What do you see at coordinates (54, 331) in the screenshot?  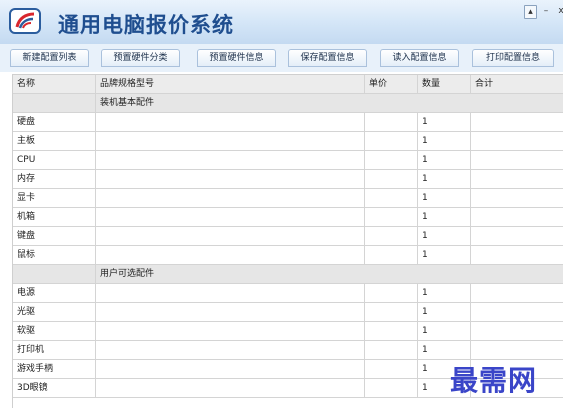 I see `item-name-cell: 软驱` at bounding box center [54, 331].